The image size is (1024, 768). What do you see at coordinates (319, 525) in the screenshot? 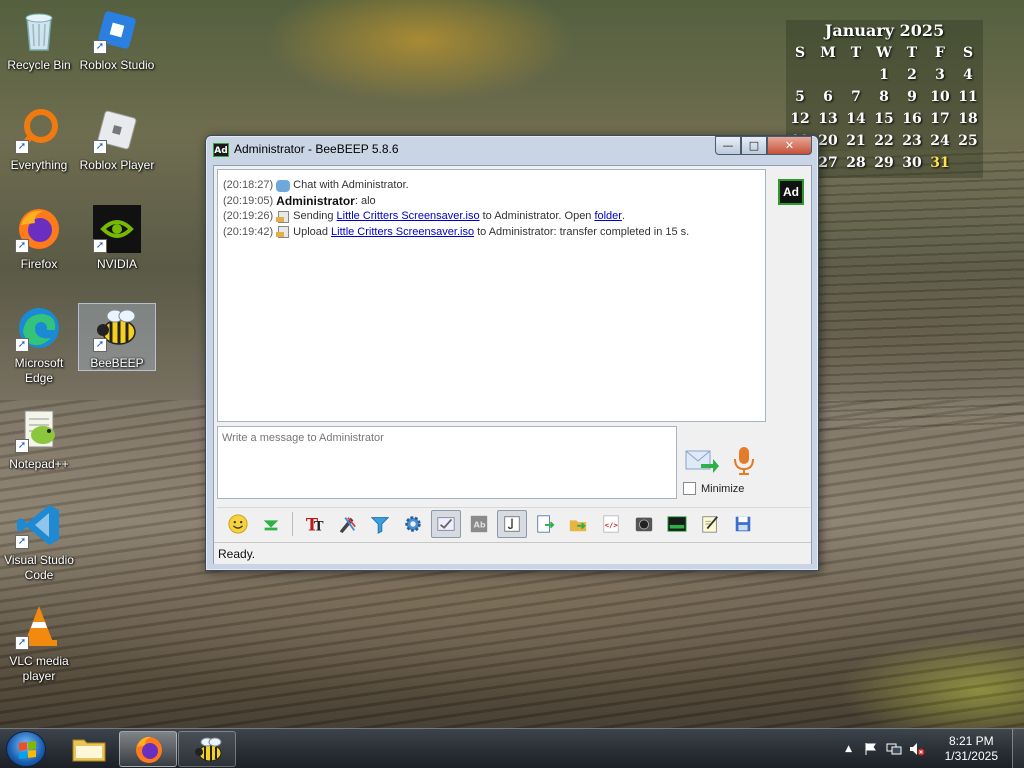
I see `svg-text: T` at bounding box center [319, 525].